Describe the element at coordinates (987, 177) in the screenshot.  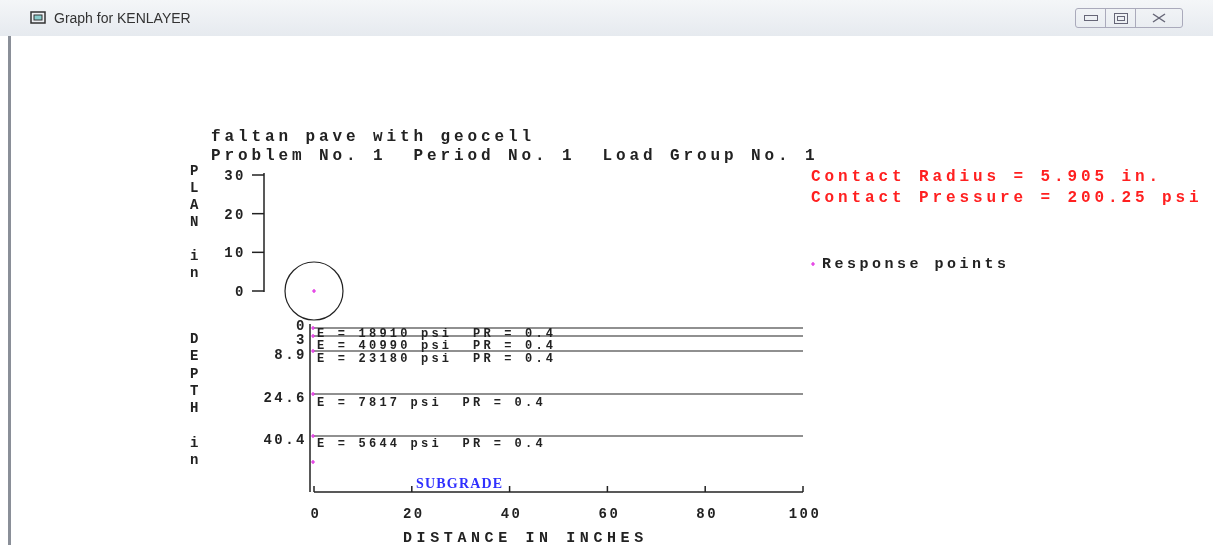
I see `contact-info: Contact Radius = 5.905 in.` at that location.